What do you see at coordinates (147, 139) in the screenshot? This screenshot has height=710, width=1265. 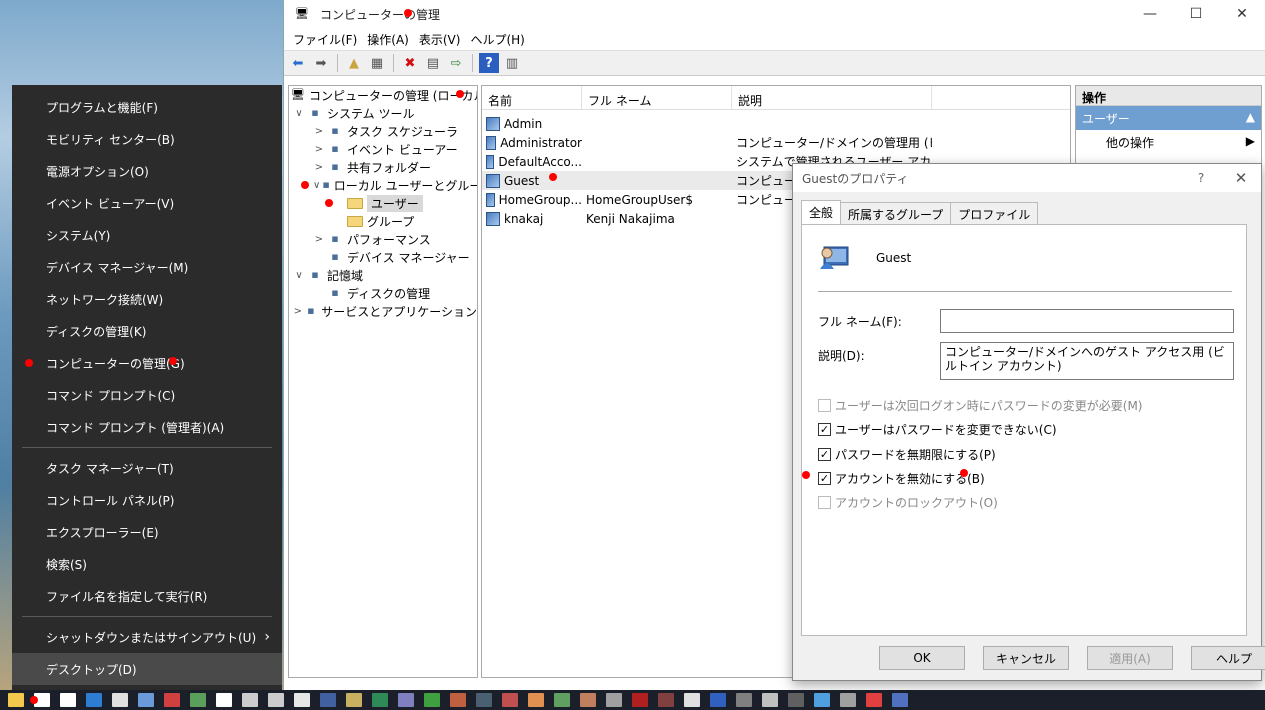 I see `context-menu-item: モビリティ センター(B)` at bounding box center [147, 139].